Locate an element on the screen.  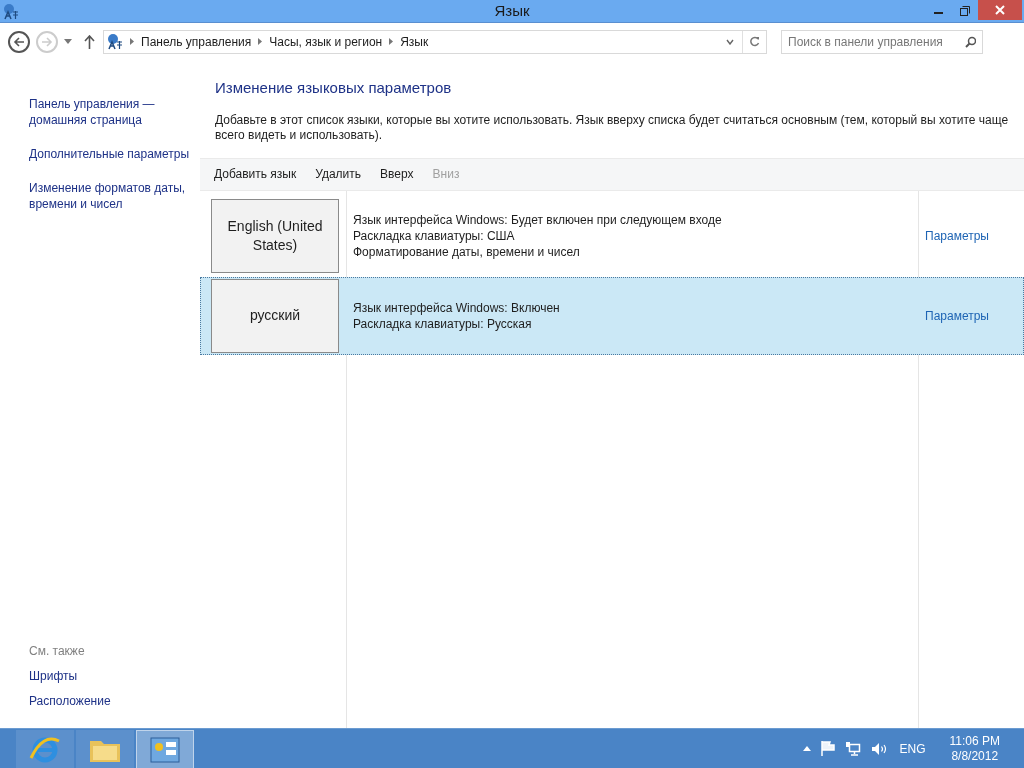
language-detail: Язык интерфейса Windows: Будет включен при следующем входе is located at coordinates (538, 219).